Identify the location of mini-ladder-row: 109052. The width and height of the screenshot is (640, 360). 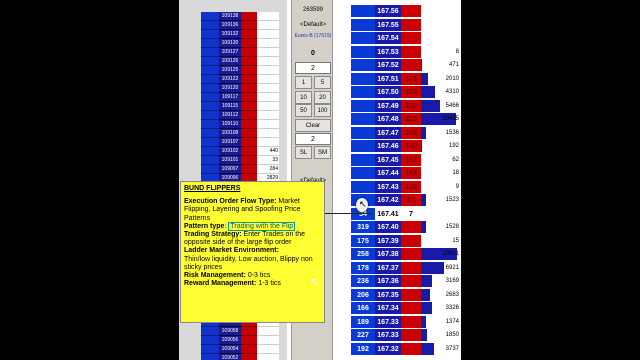
(233, 357).